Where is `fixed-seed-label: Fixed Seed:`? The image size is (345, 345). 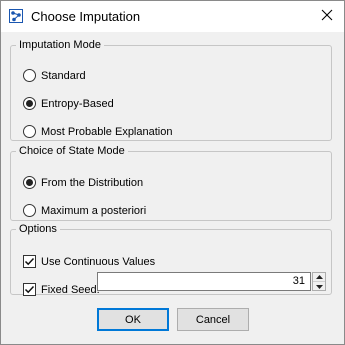
fixed-seed-label: Fixed Seed: is located at coordinates (70, 289).